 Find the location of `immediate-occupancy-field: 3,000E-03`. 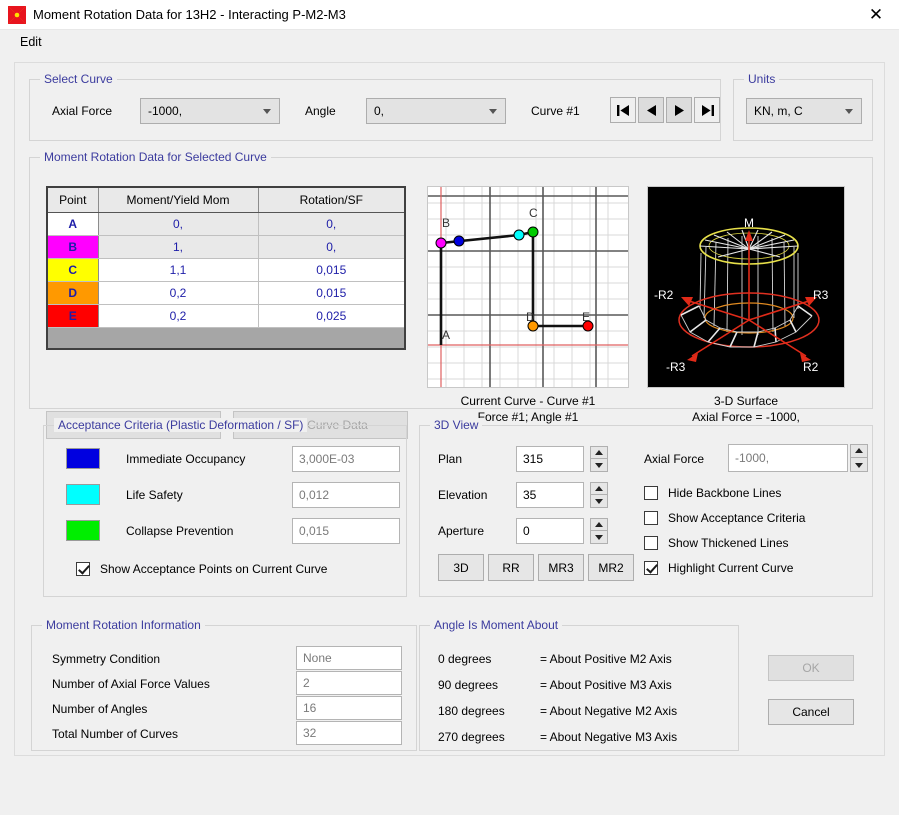

immediate-occupancy-field: 3,000E-03 is located at coordinates (346, 459).